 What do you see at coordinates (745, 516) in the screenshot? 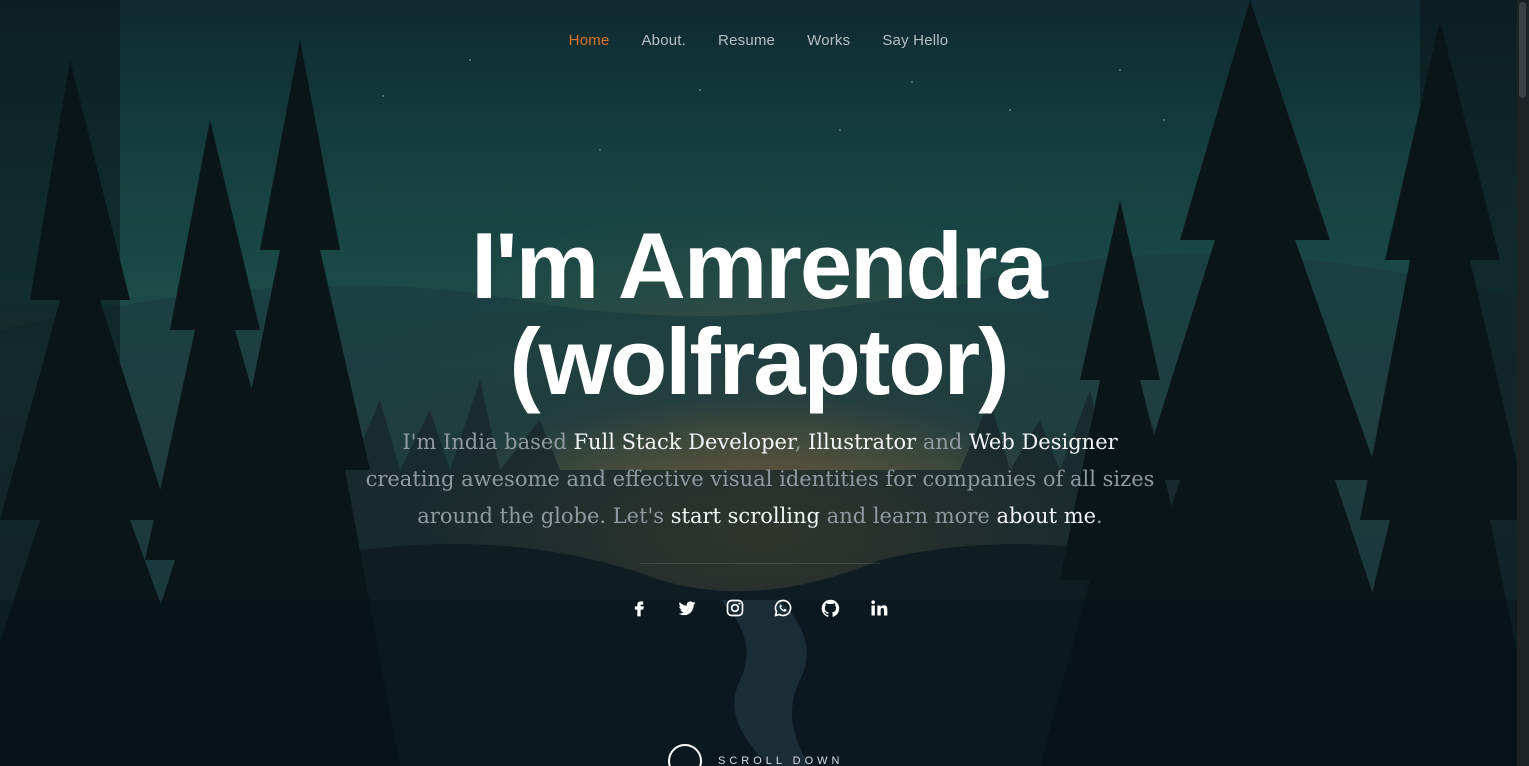
I see `link-start-scrolling: start scrolling` at bounding box center [745, 516].